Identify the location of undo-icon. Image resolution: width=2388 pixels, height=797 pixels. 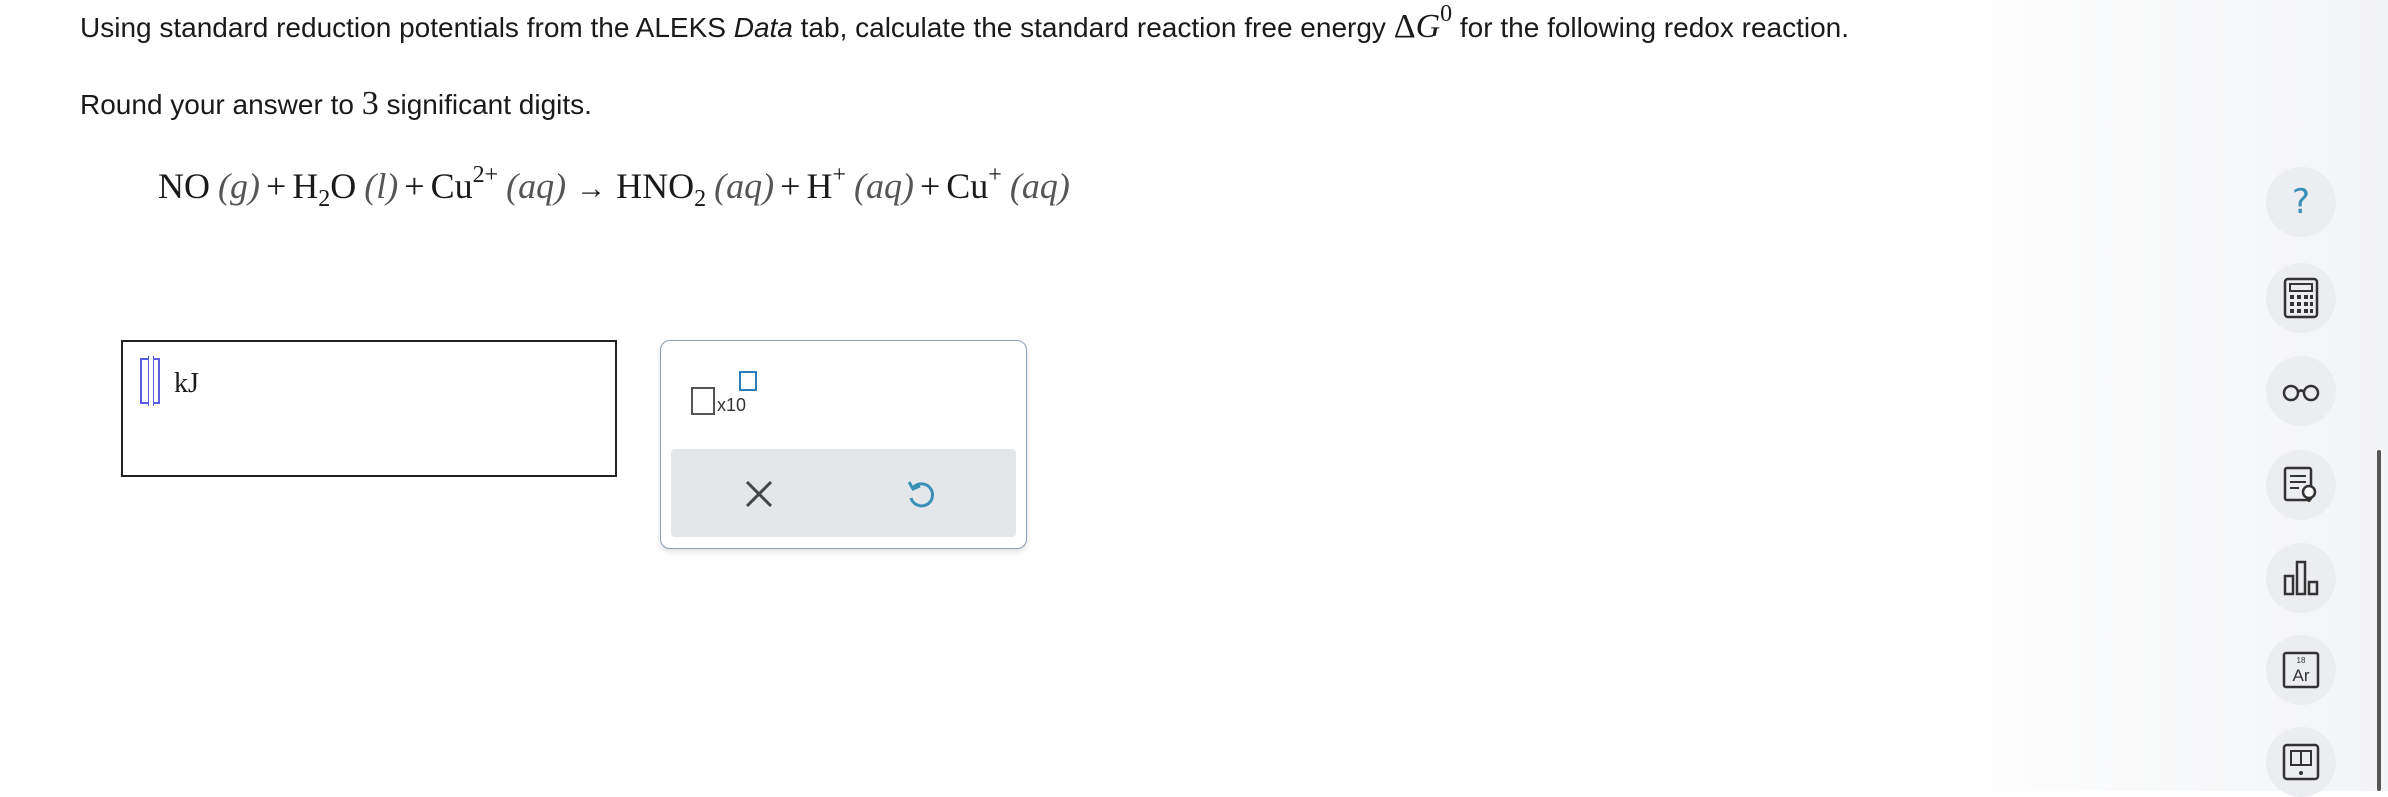
(921, 494).